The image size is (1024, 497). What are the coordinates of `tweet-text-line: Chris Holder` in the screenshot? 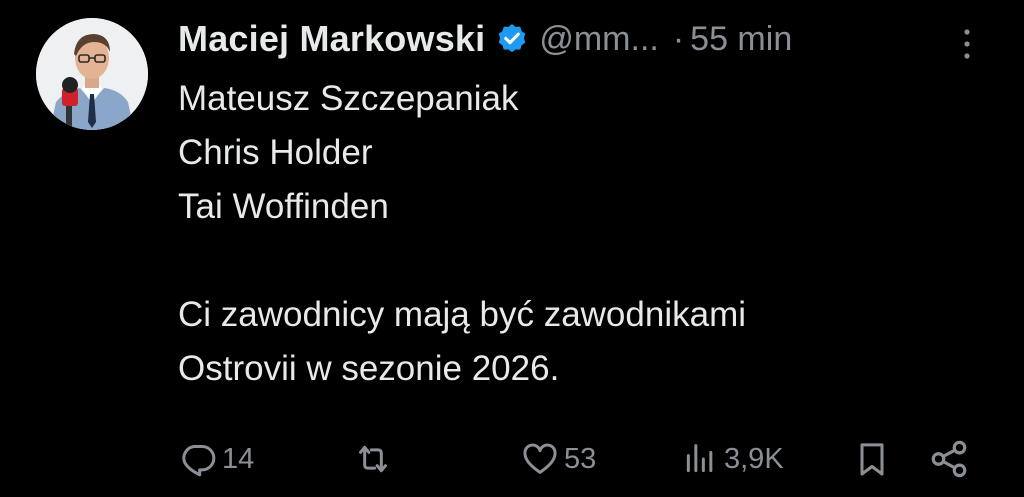 It's located at (275, 152).